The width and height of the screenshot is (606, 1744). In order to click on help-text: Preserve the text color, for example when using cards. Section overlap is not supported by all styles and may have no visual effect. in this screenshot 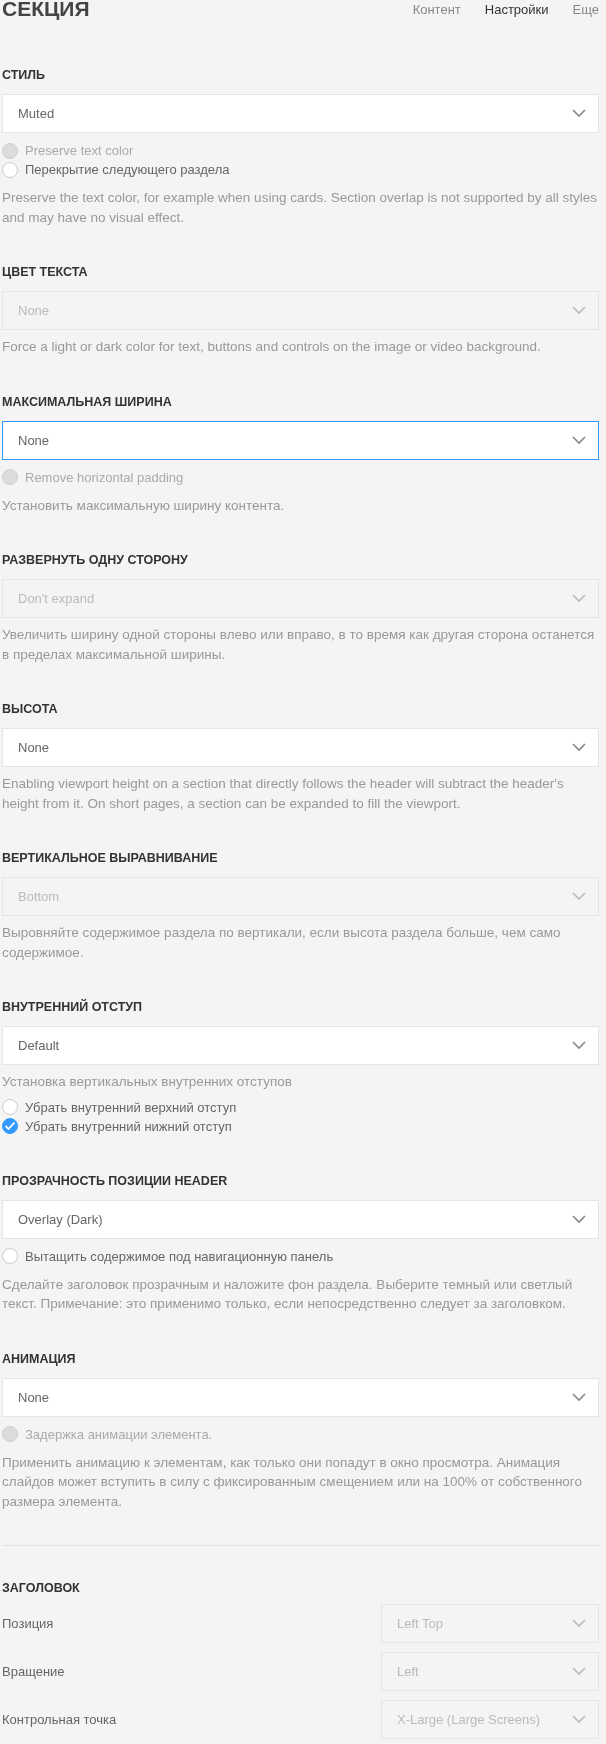, I will do `click(300, 208)`.